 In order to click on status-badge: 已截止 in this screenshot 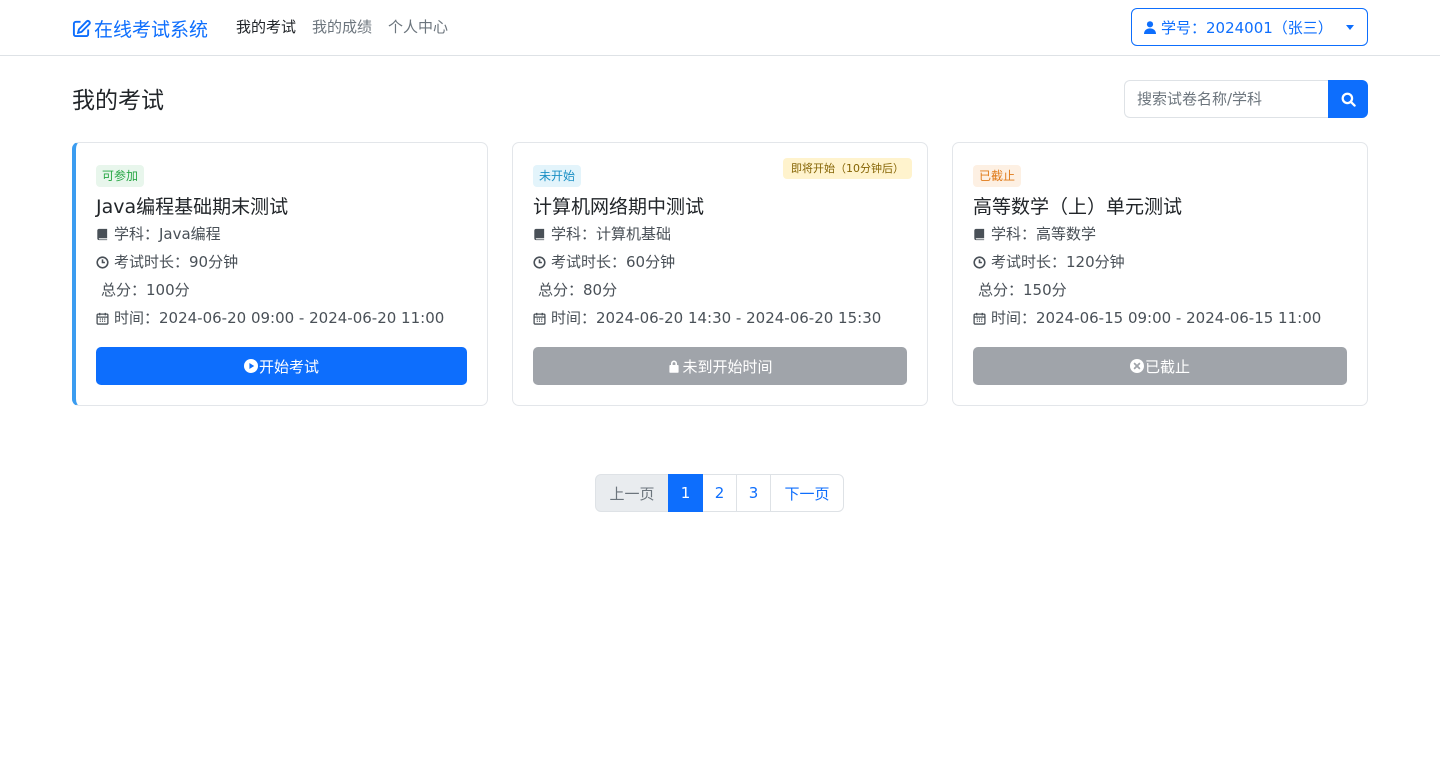, I will do `click(997, 176)`.